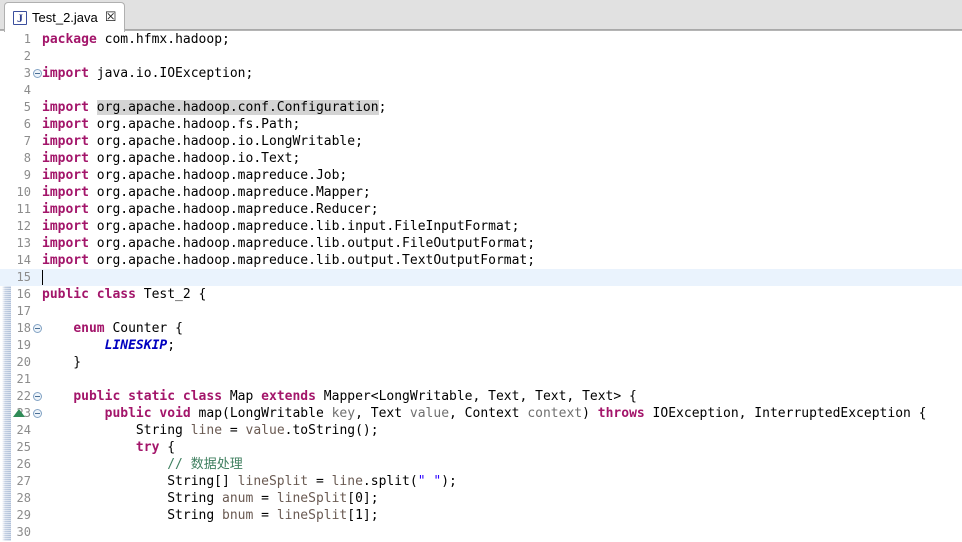 The image size is (962, 542). Describe the element at coordinates (502, 498) in the screenshot. I see `code-text: String anum = lineSplit[0];` at that location.